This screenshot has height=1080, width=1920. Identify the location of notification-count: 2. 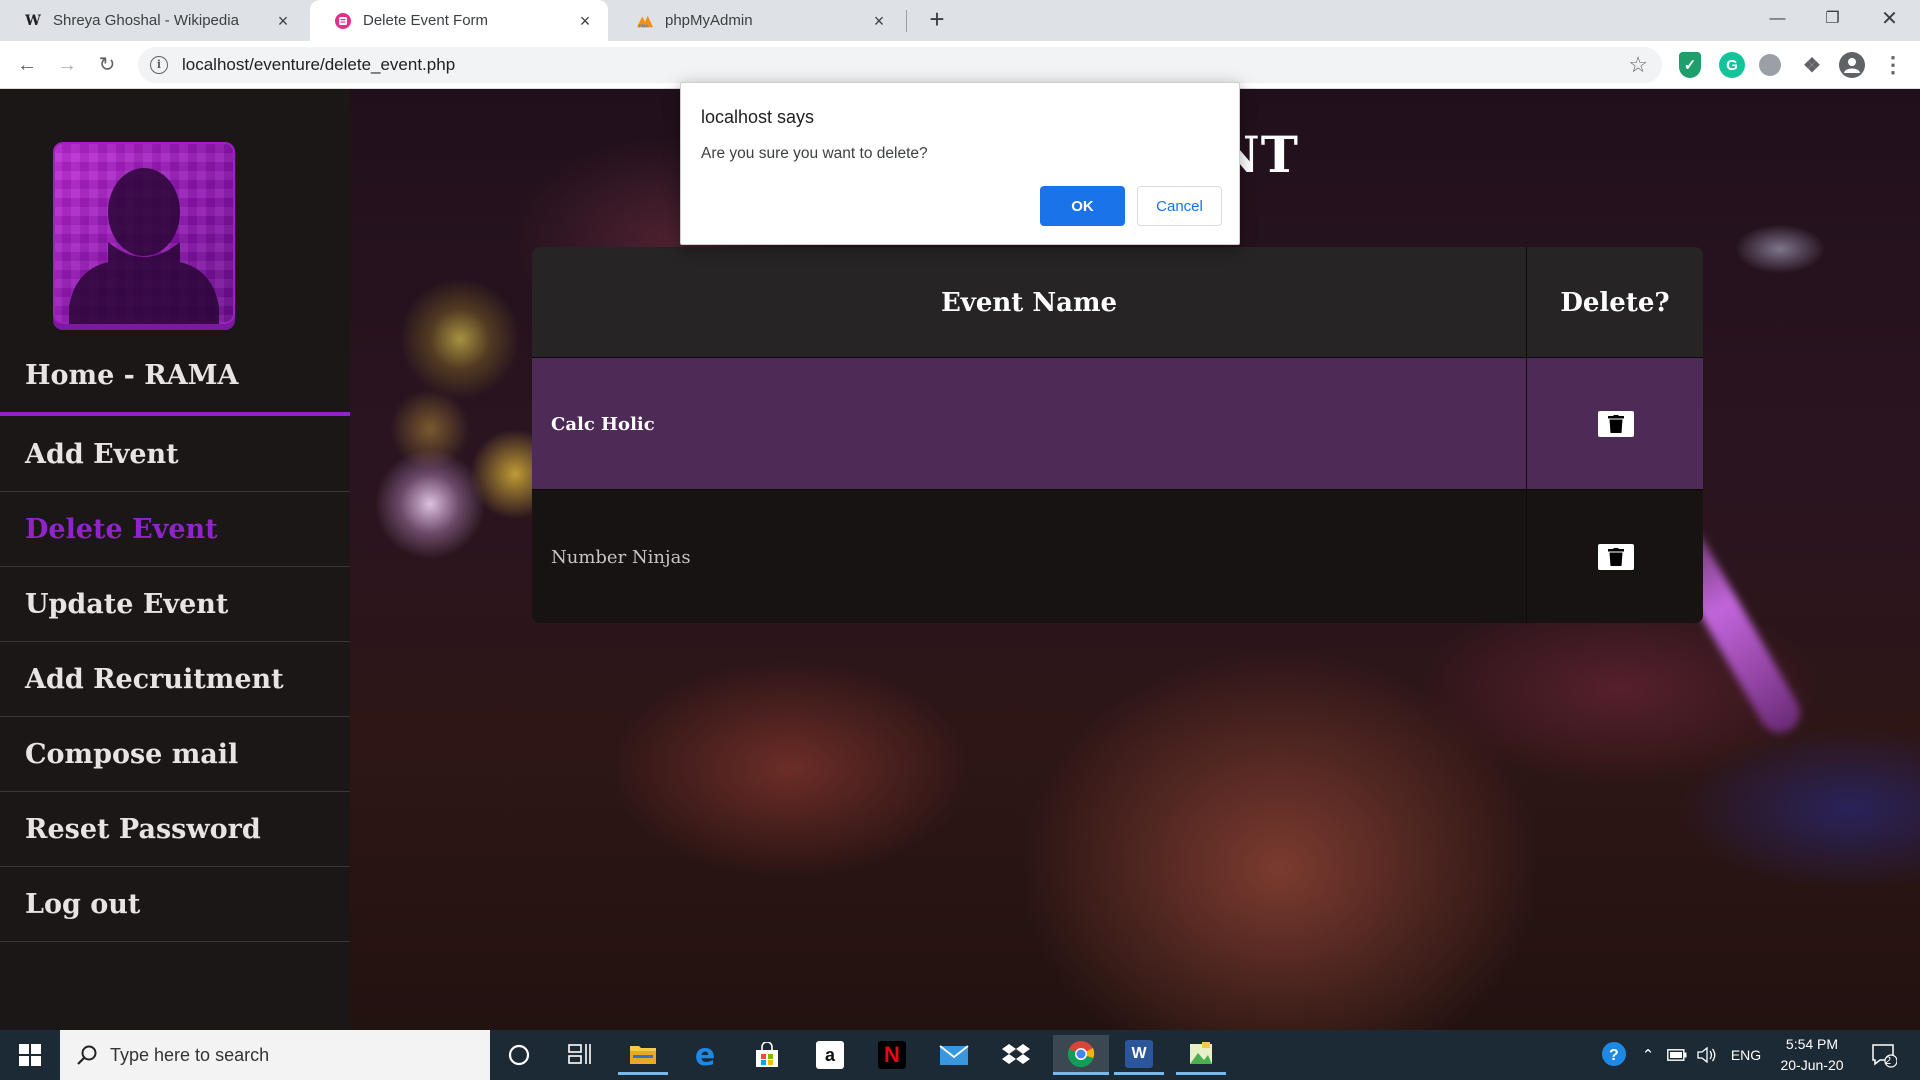
(1888, 1061).